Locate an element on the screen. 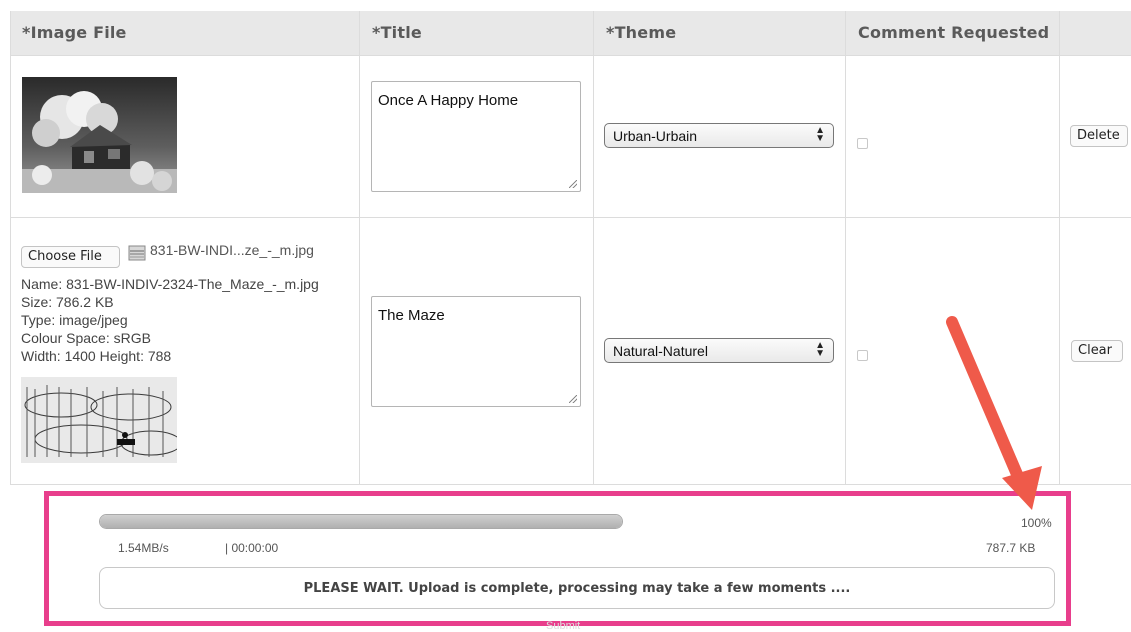 The height and width of the screenshot is (632, 1131). file-colour-space: Colour Space: sRGB is located at coordinates (86, 338).